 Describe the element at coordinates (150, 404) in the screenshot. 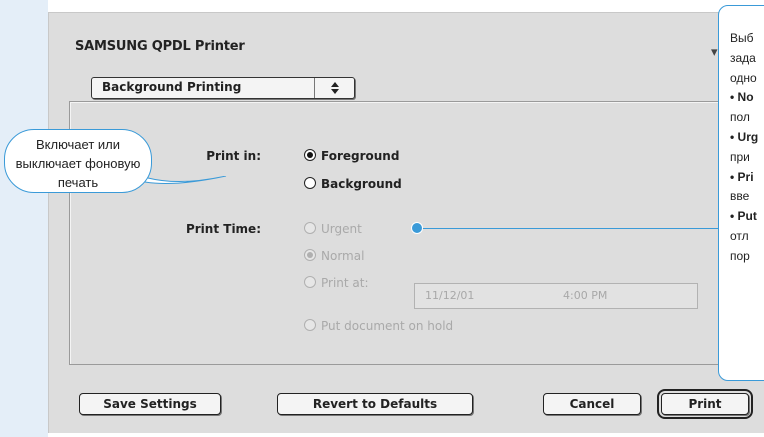

I see `save-settings-button: Save Settings` at that location.